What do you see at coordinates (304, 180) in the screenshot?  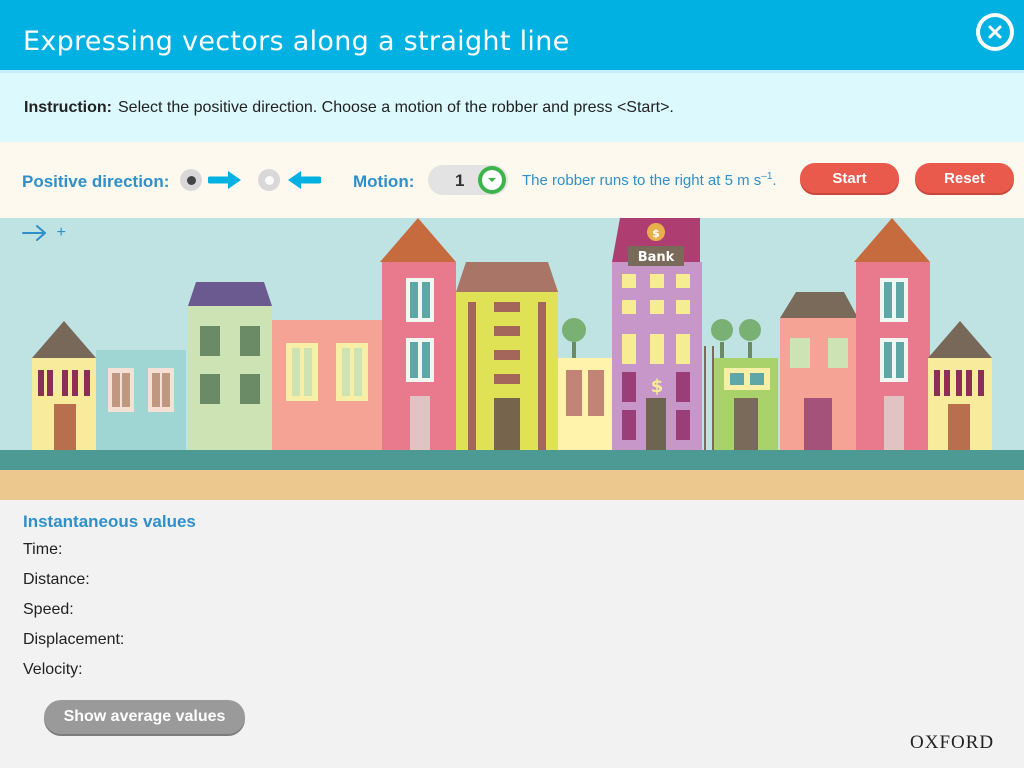 I see `arrow-left-icon` at bounding box center [304, 180].